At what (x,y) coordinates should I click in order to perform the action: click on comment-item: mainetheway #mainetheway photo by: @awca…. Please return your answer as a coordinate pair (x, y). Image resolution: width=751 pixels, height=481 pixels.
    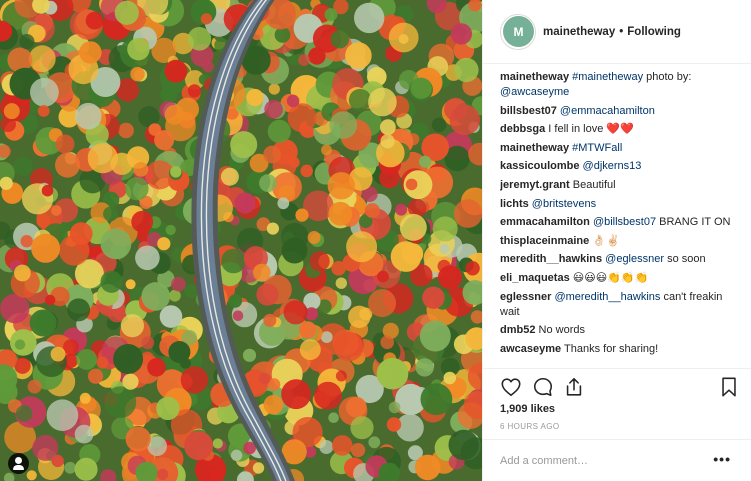
    Looking at the image, I should click on (620, 85).